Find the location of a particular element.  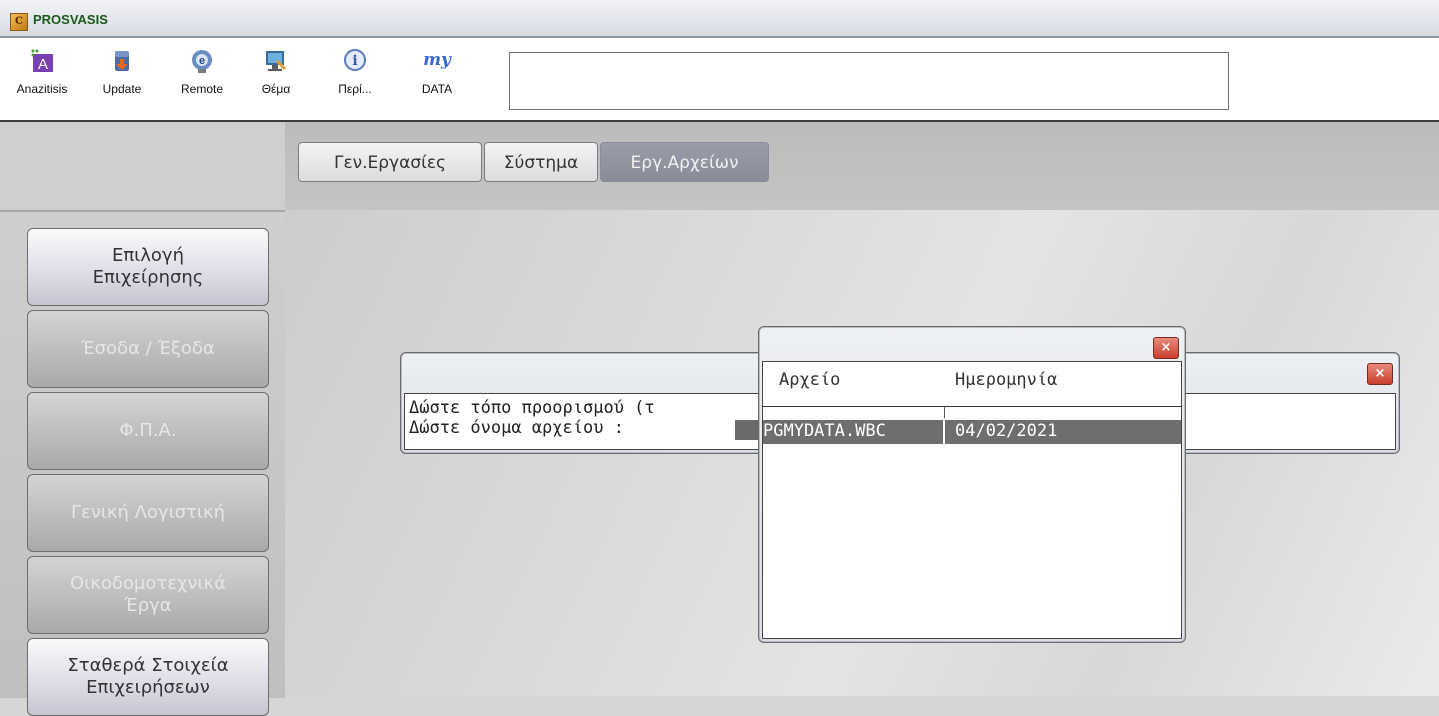

sidebar-item-construction-projects: Οικοδομοτεχνικά Έργα is located at coordinates (148, 595).